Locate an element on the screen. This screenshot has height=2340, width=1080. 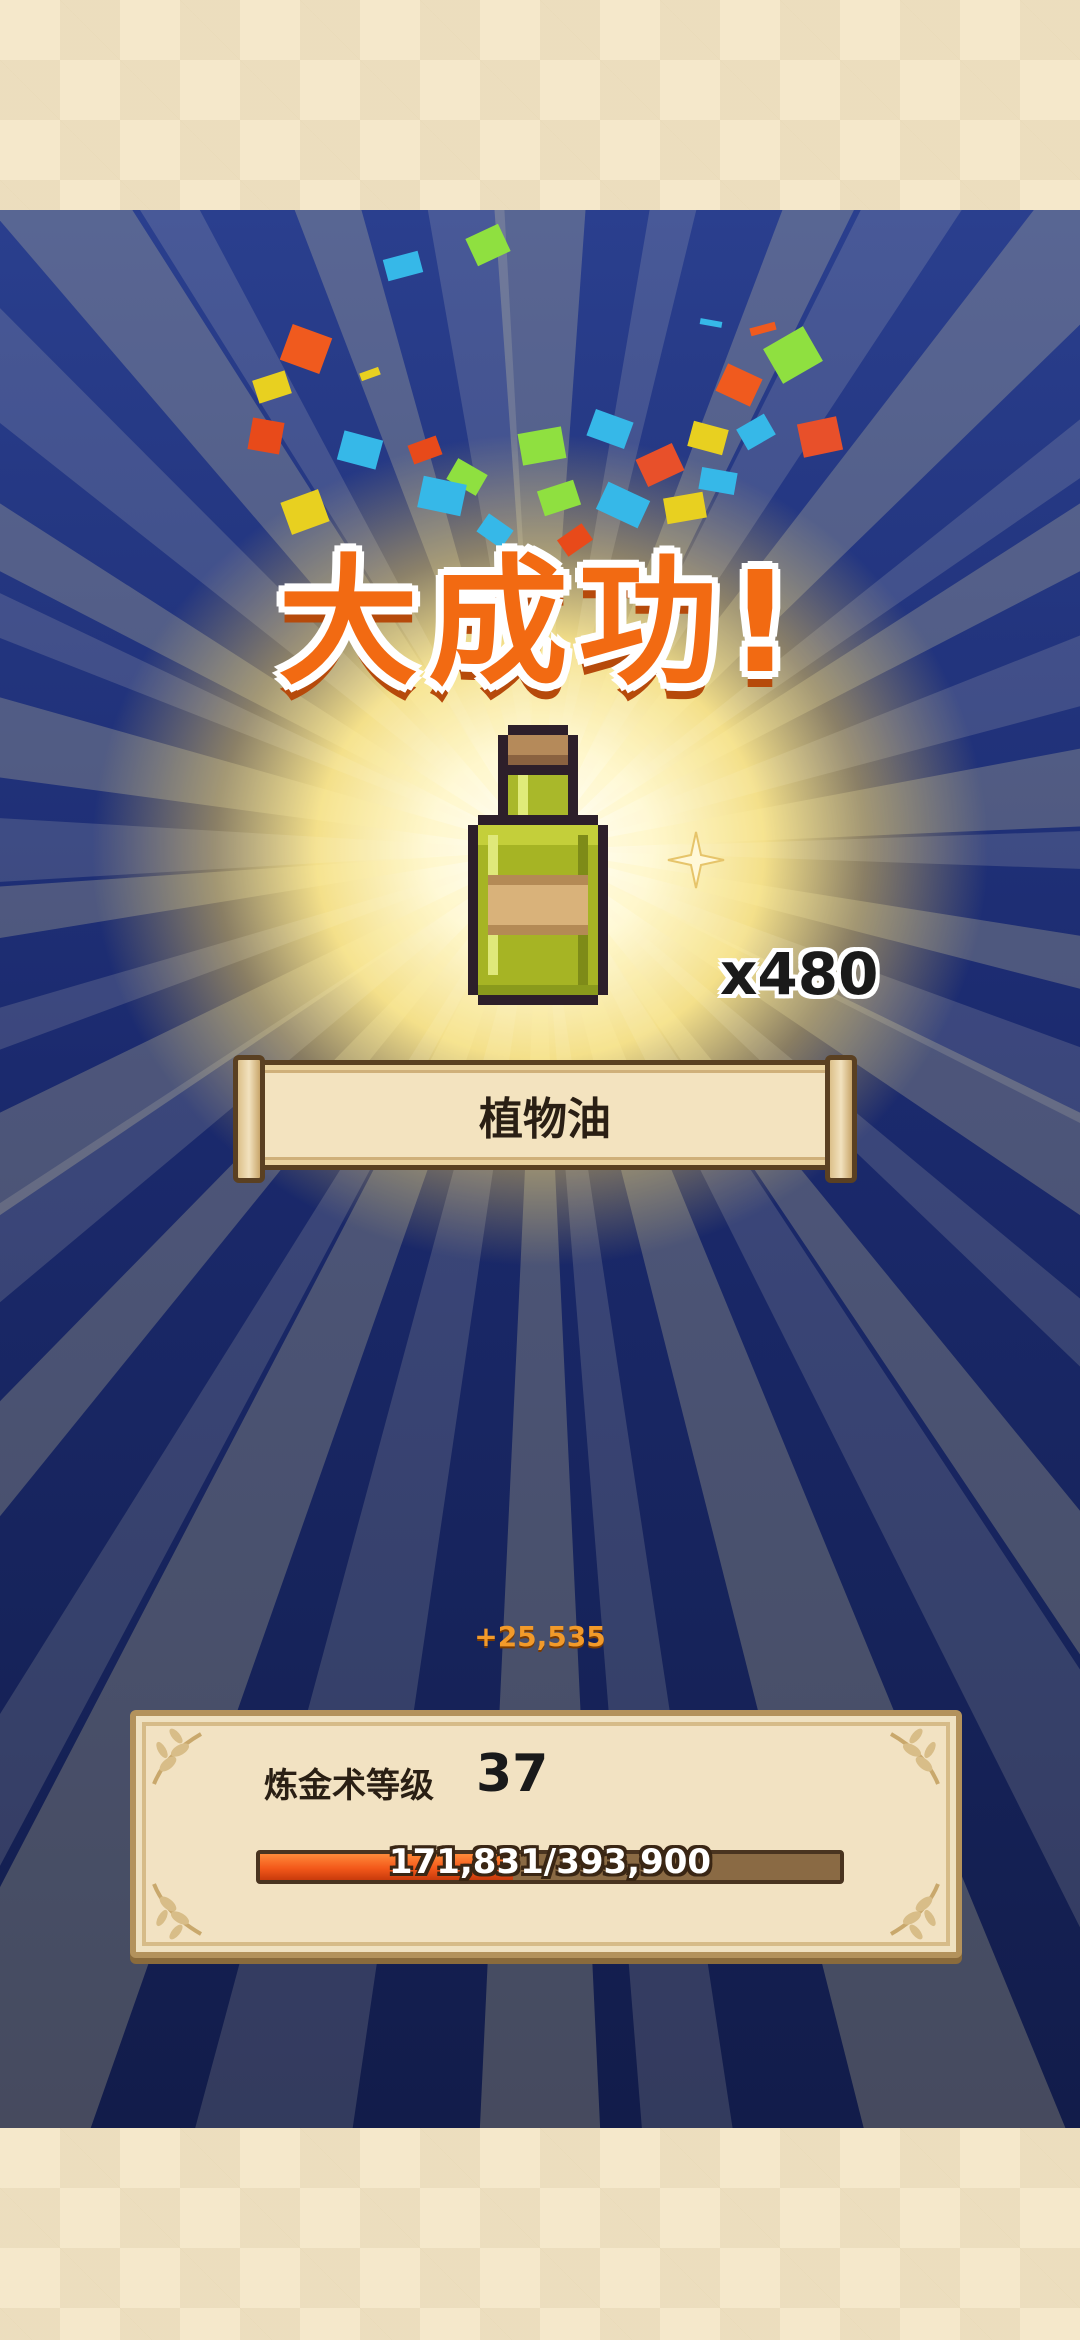
skill-level-panel: 炼金术等级 37 171,831/393,900 is located at coordinates (546, 1834).